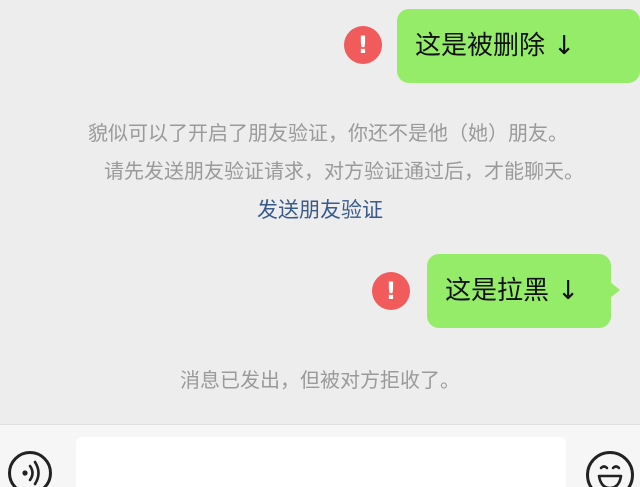 Image resolution: width=640 pixels, height=487 pixels. I want to click on chat-input-bar, so click(320, 455).